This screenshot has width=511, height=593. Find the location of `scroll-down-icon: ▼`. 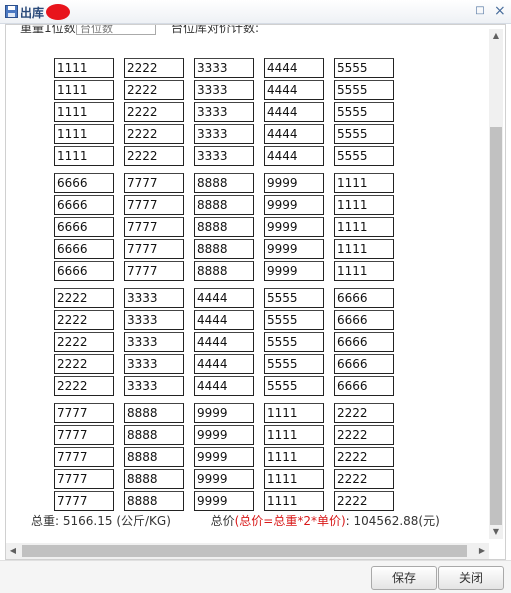

scroll-down-icon: ▼ is located at coordinates (496, 532).